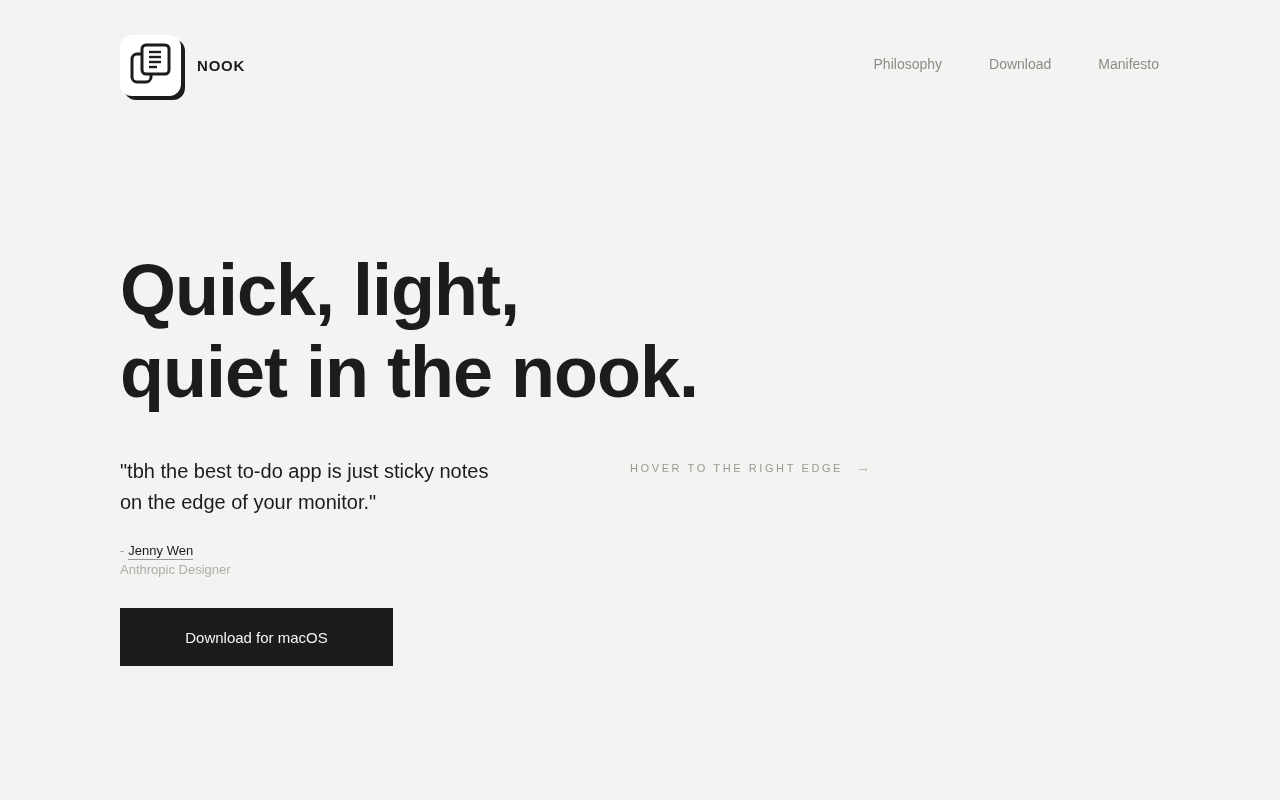 The height and width of the screenshot is (800, 1280). What do you see at coordinates (153, 68) in the screenshot?
I see `logo-icon` at bounding box center [153, 68].